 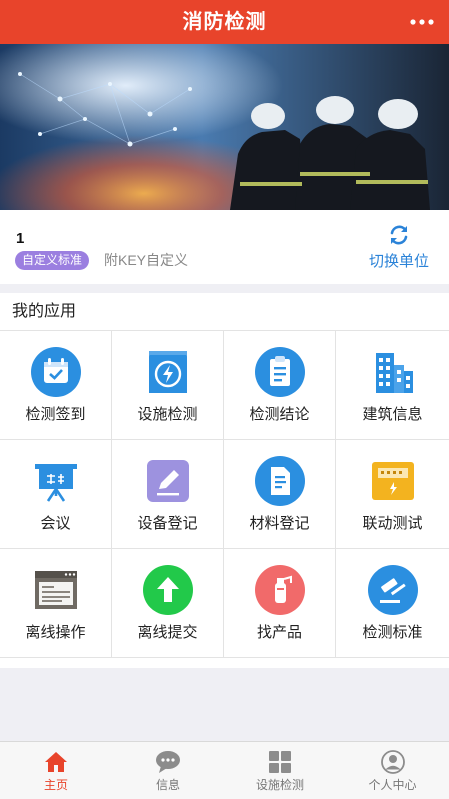 I want to click on unit-name: 1, so click(x=20, y=238).